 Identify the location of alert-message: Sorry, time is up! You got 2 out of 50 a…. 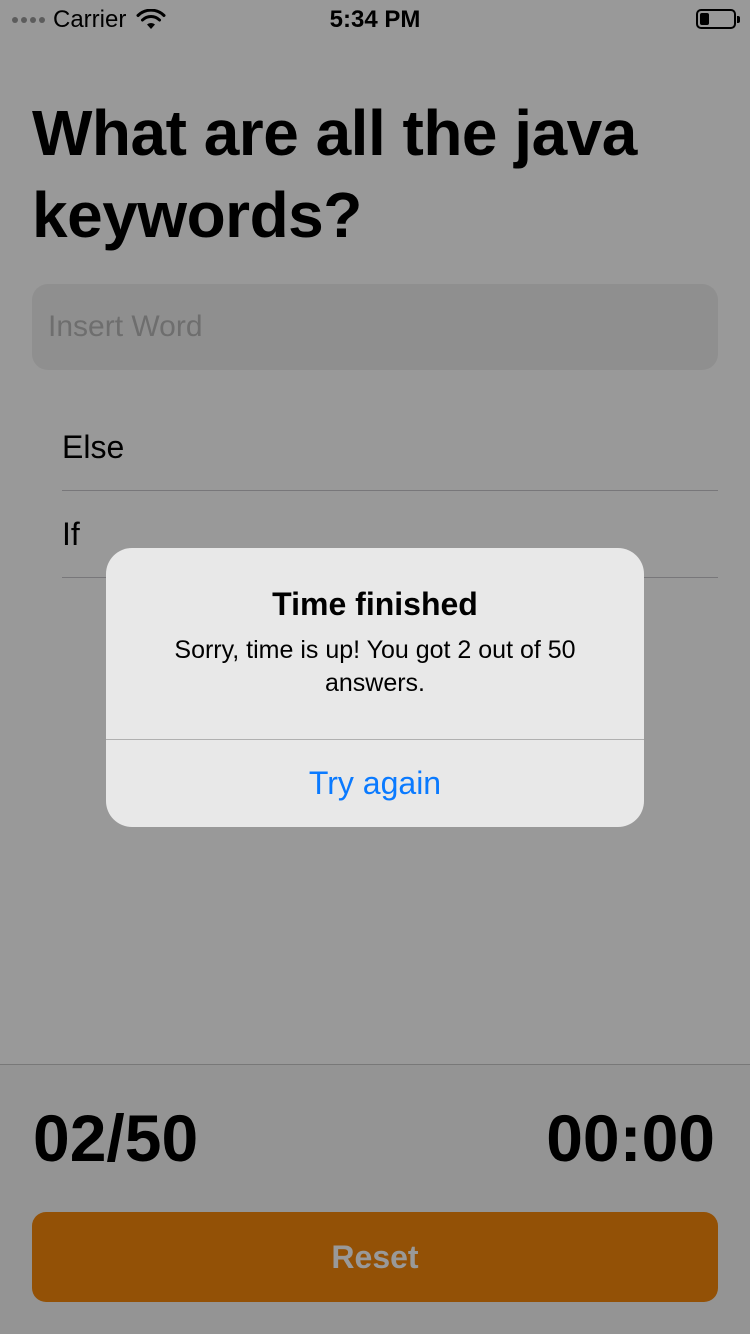
(375, 666).